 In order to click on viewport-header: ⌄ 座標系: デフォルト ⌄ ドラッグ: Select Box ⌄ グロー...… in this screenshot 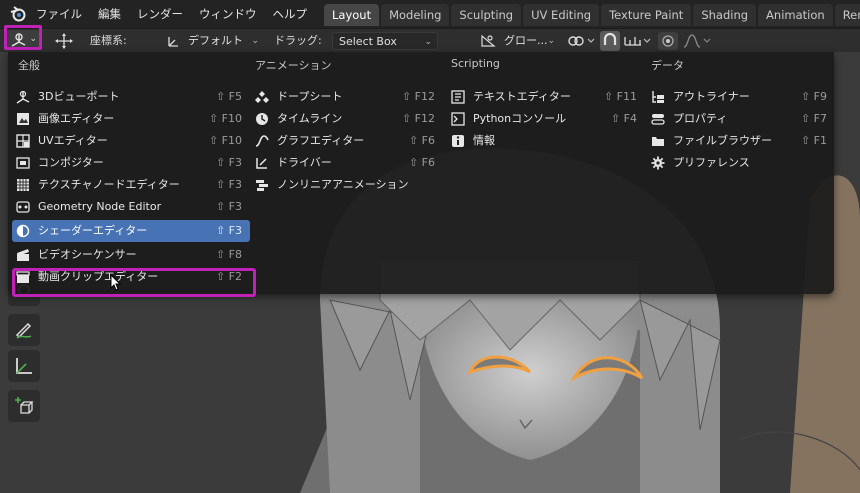, I will do `click(430, 40)`.